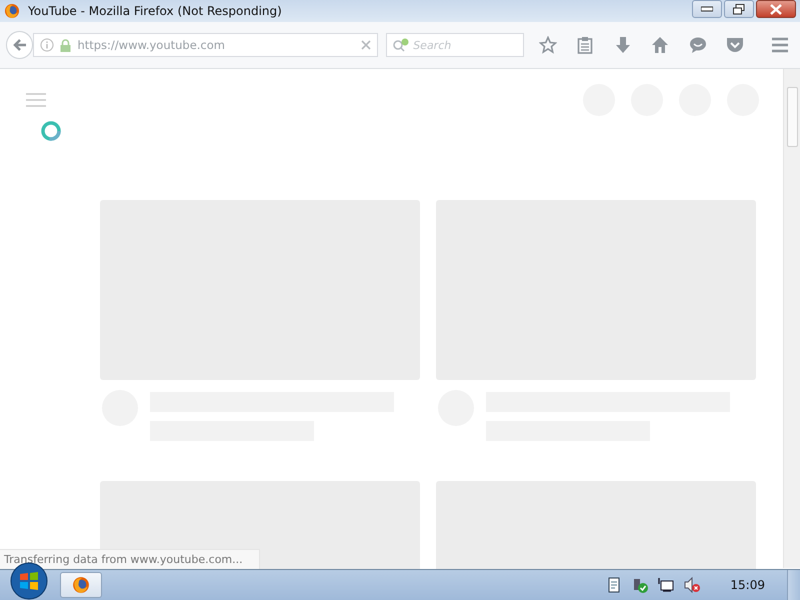  What do you see at coordinates (614, 585) in the screenshot?
I see `document-icon` at bounding box center [614, 585].